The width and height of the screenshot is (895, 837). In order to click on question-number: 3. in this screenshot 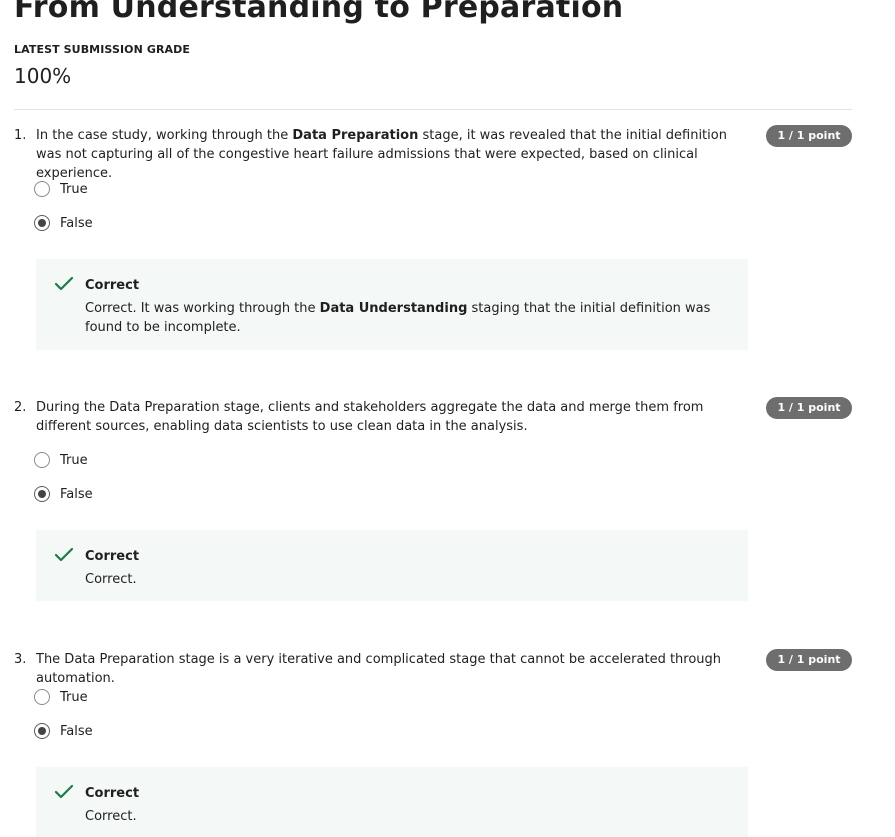, I will do `click(20, 659)`.